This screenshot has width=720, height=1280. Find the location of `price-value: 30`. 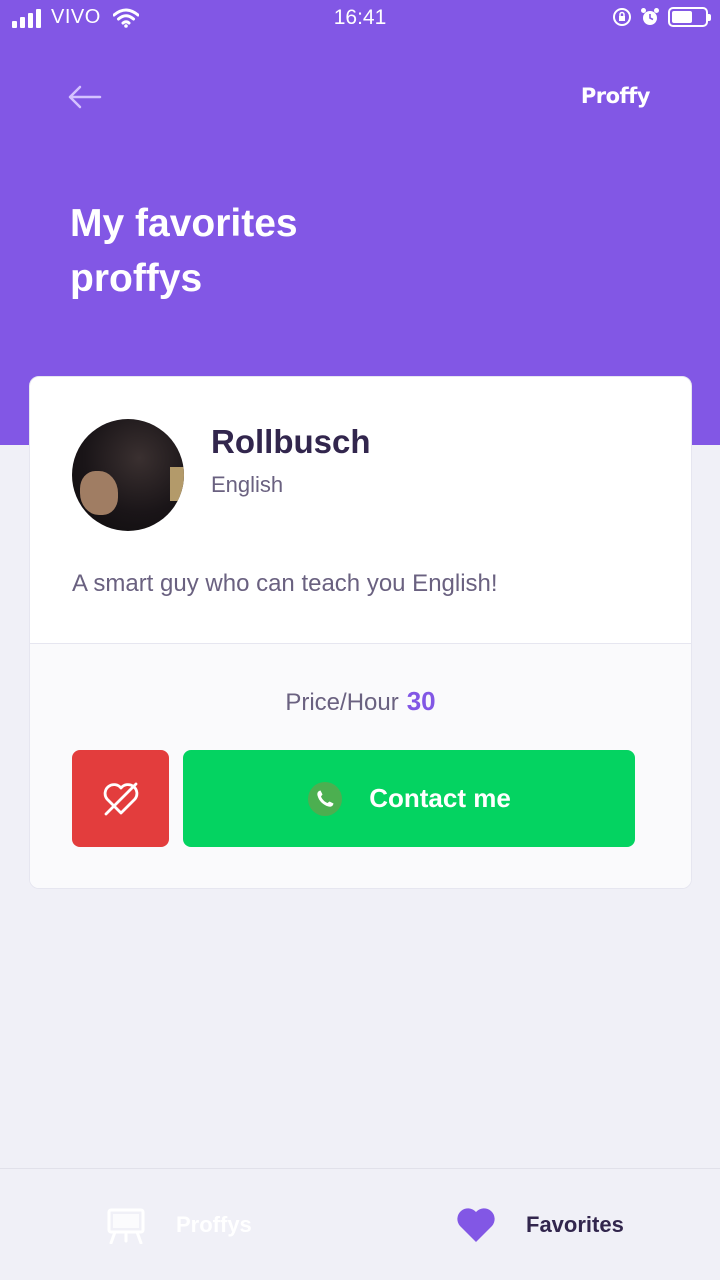

price-value: 30 is located at coordinates (421, 701).